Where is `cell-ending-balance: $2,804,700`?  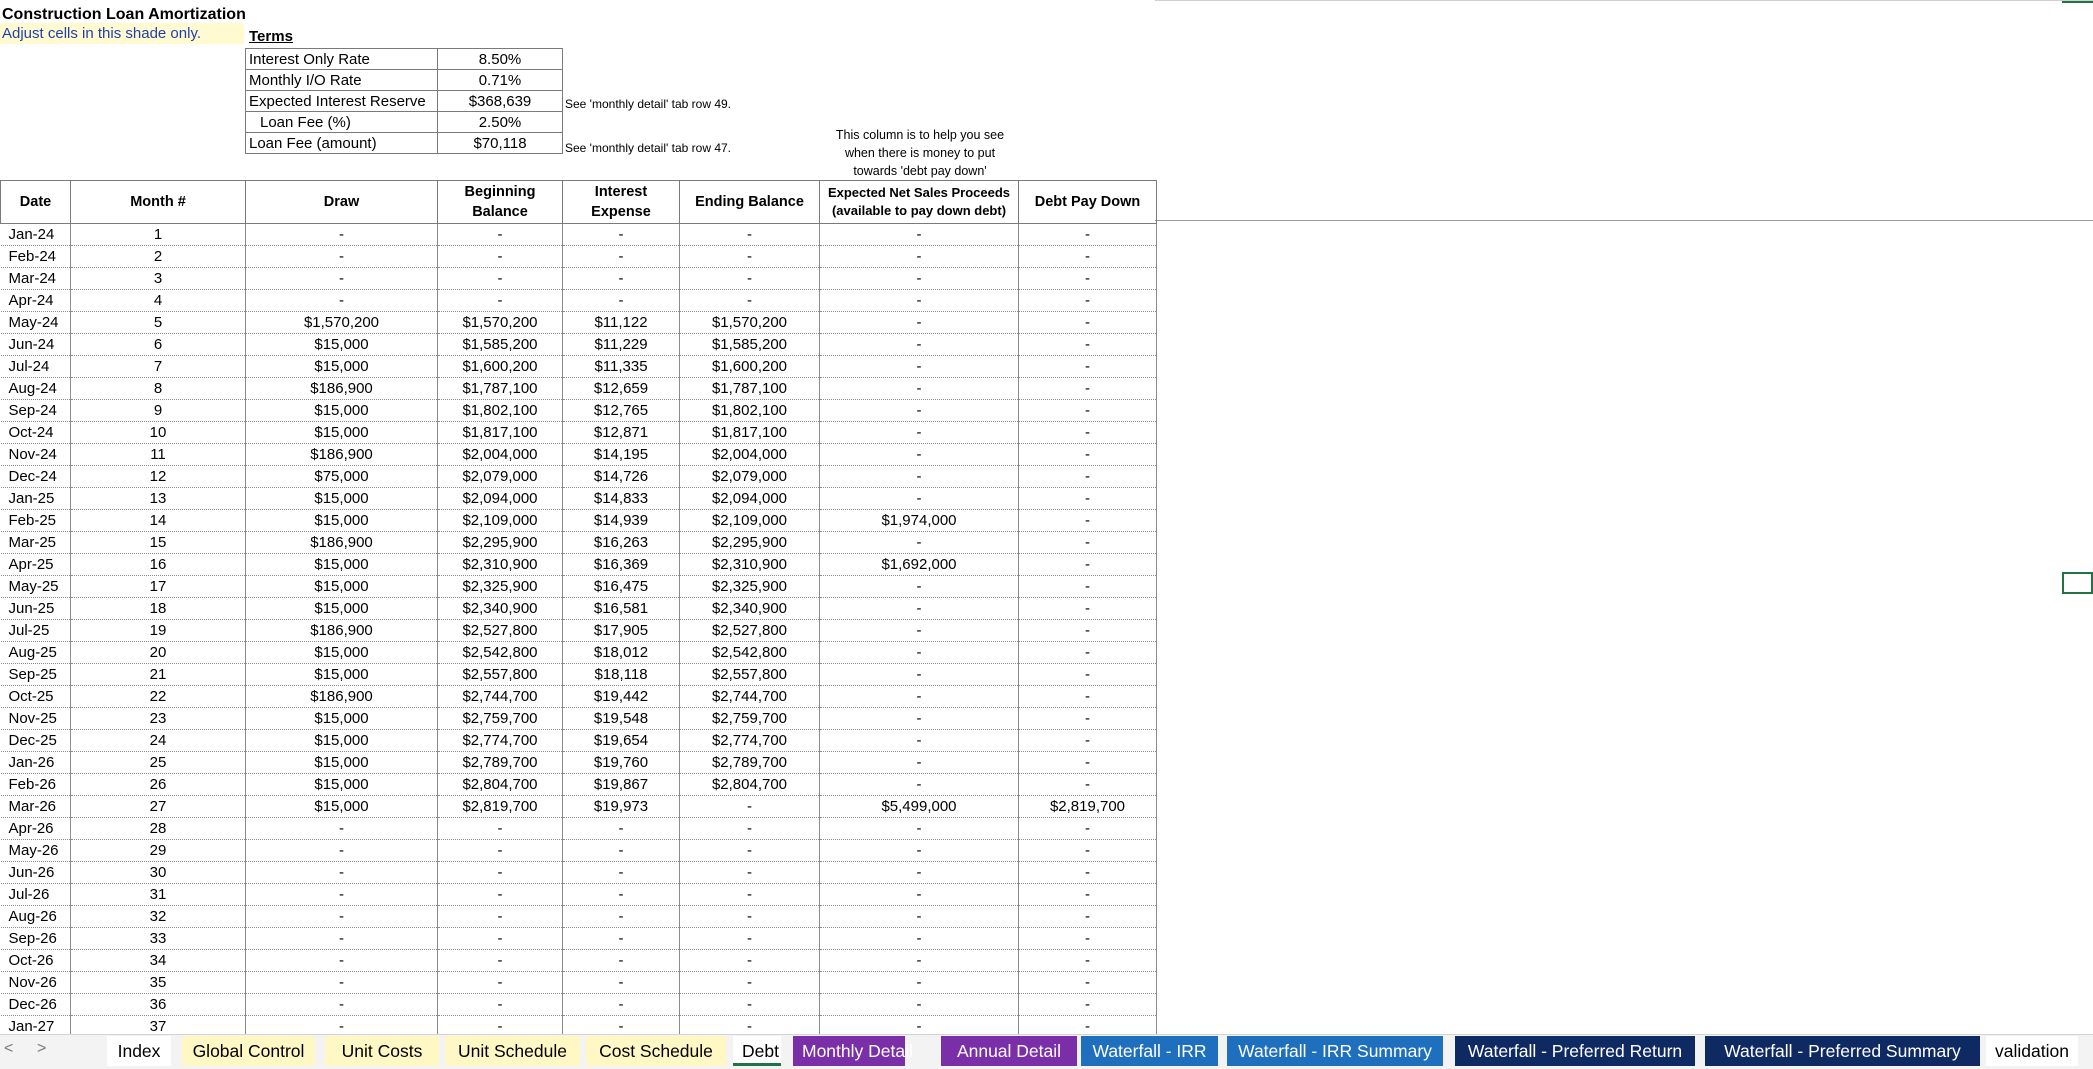 cell-ending-balance: $2,804,700 is located at coordinates (749, 784).